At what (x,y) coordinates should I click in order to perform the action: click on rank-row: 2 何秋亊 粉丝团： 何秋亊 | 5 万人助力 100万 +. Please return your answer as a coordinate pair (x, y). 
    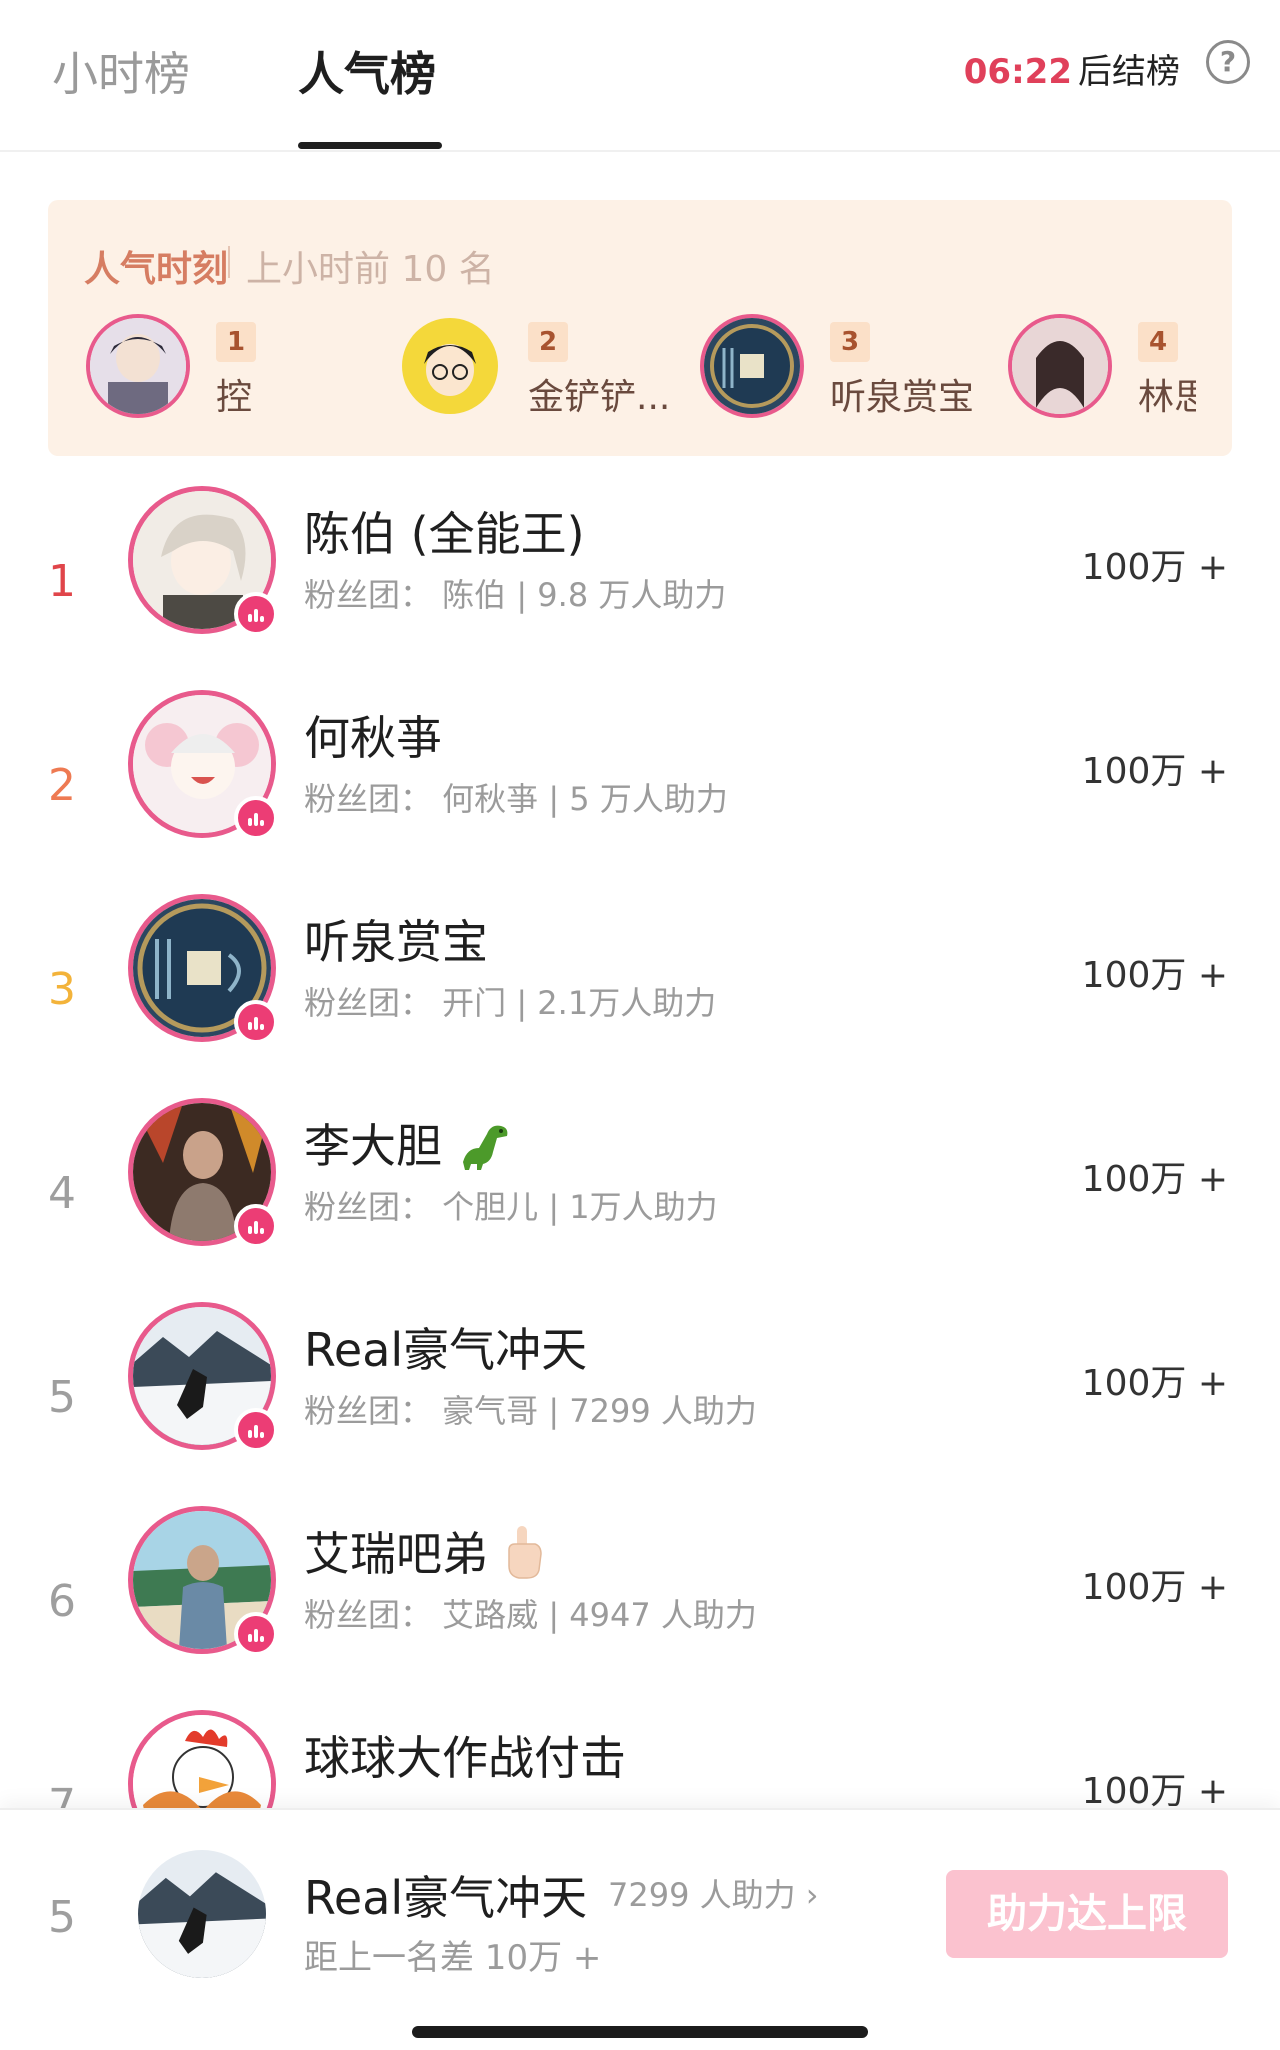
    Looking at the image, I should click on (640, 790).